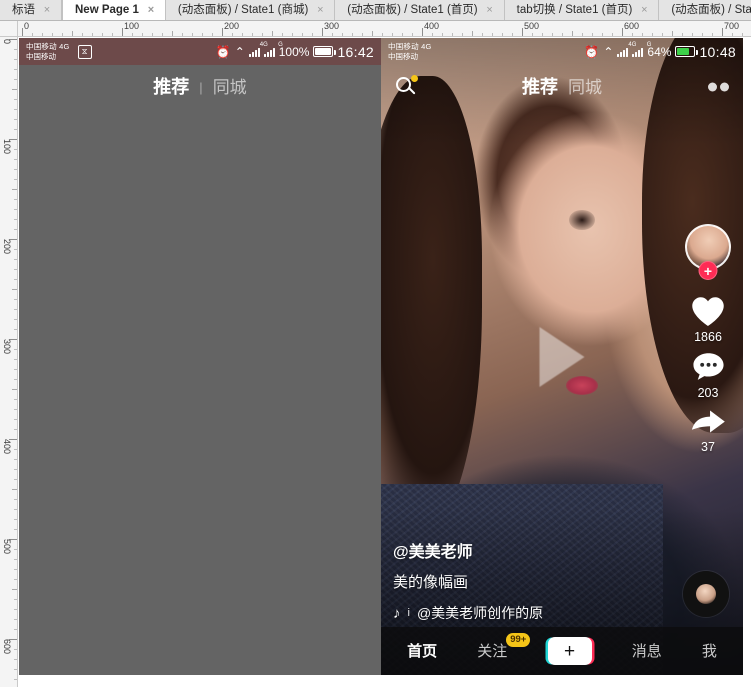 The width and height of the screenshot is (751, 687). I want to click on bottom-nav-me: 我, so click(709, 651).